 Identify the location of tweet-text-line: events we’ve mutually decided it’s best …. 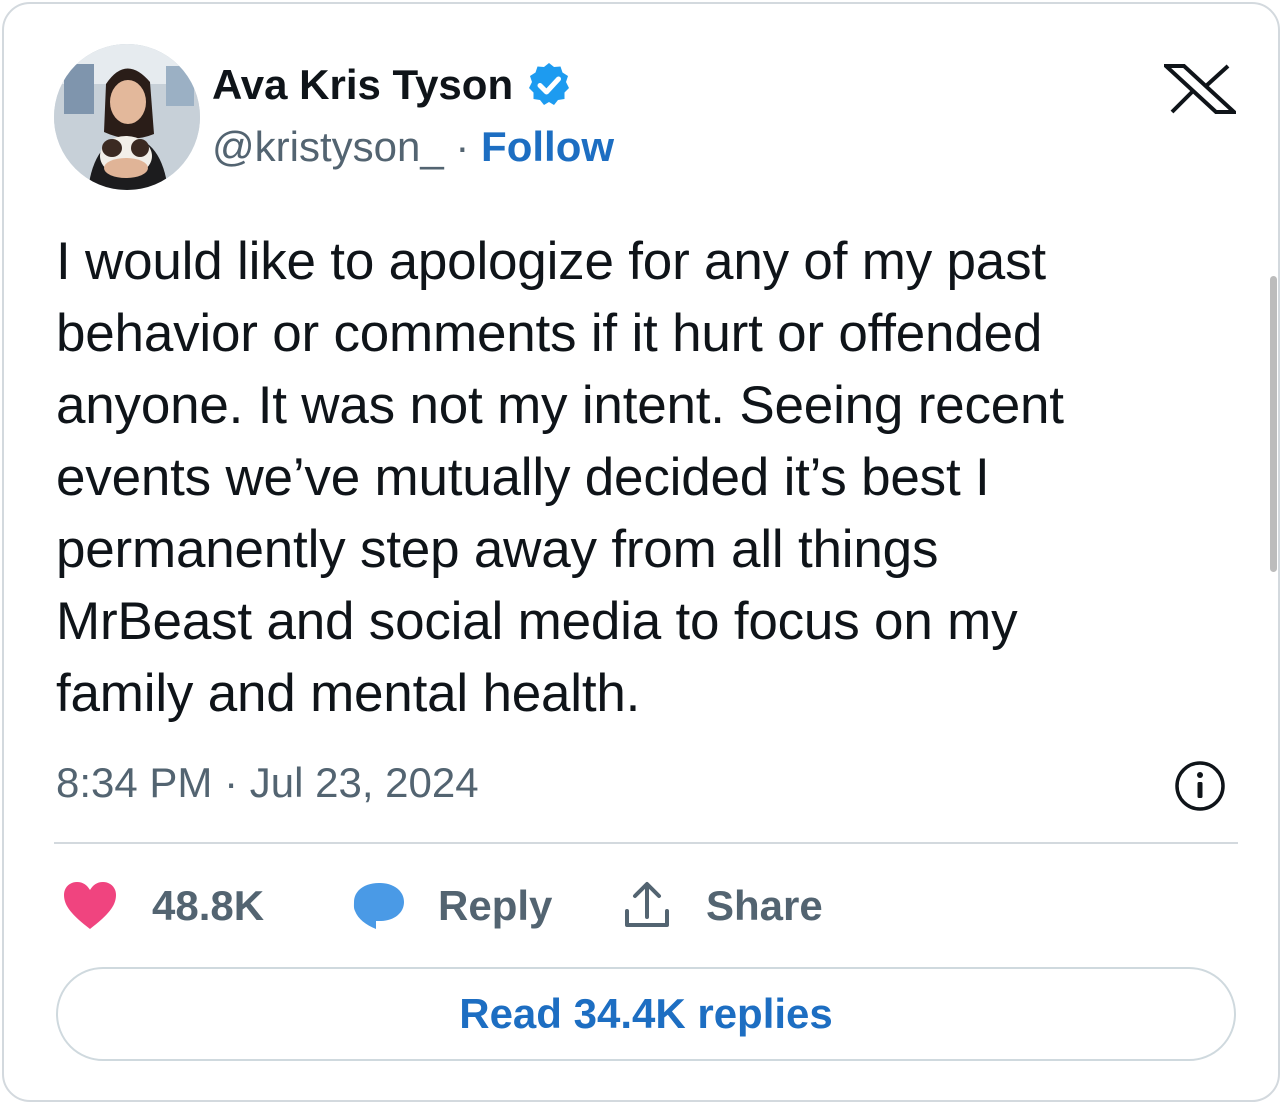
(523, 477).